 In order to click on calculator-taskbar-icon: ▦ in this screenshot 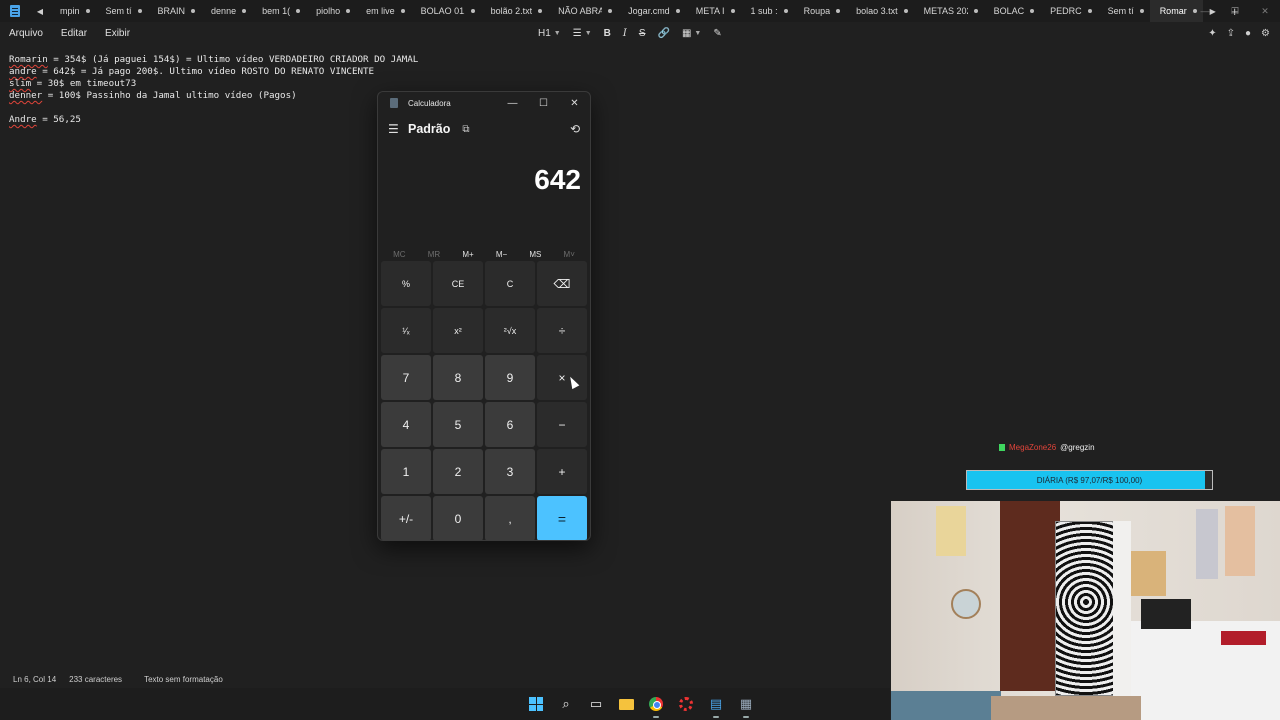, I will do `click(746, 706)`.